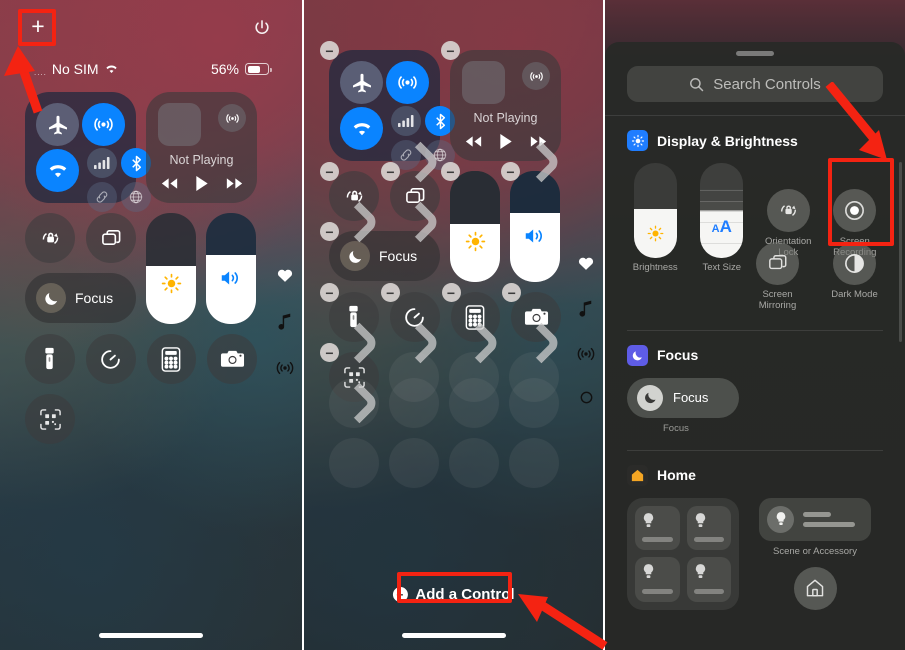 Image resolution: width=905 pixels, height=650 pixels. I want to click on focus-button: Focus, so click(80, 298).